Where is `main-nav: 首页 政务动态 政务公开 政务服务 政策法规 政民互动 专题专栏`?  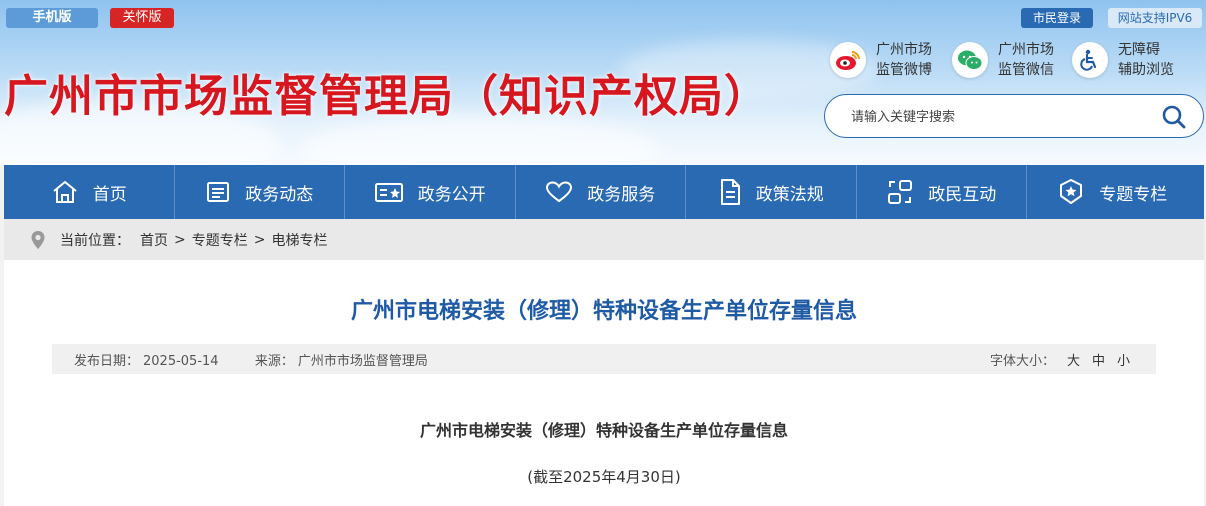 main-nav: 首页 政务动态 政务公开 政务服务 政策法规 政民互动 专题专栏 is located at coordinates (604, 192).